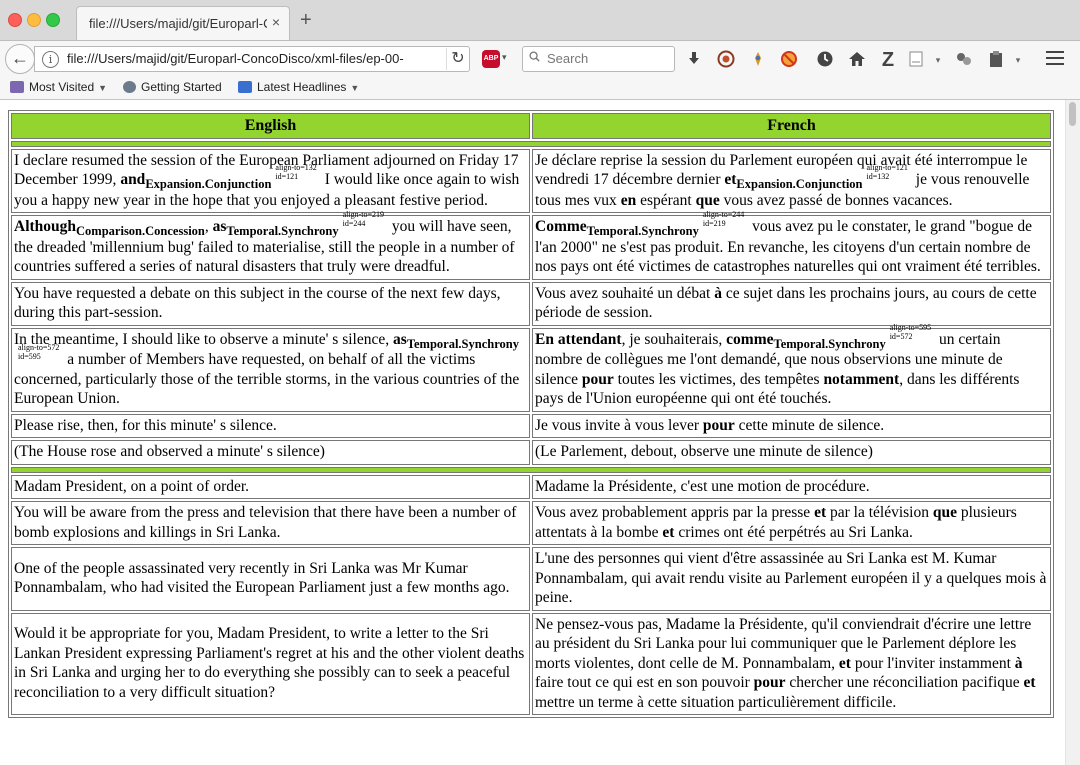 Image resolution: width=1080 pixels, height=765 pixels. What do you see at coordinates (825, 60) in the screenshot?
I see `history-icon` at bounding box center [825, 60].